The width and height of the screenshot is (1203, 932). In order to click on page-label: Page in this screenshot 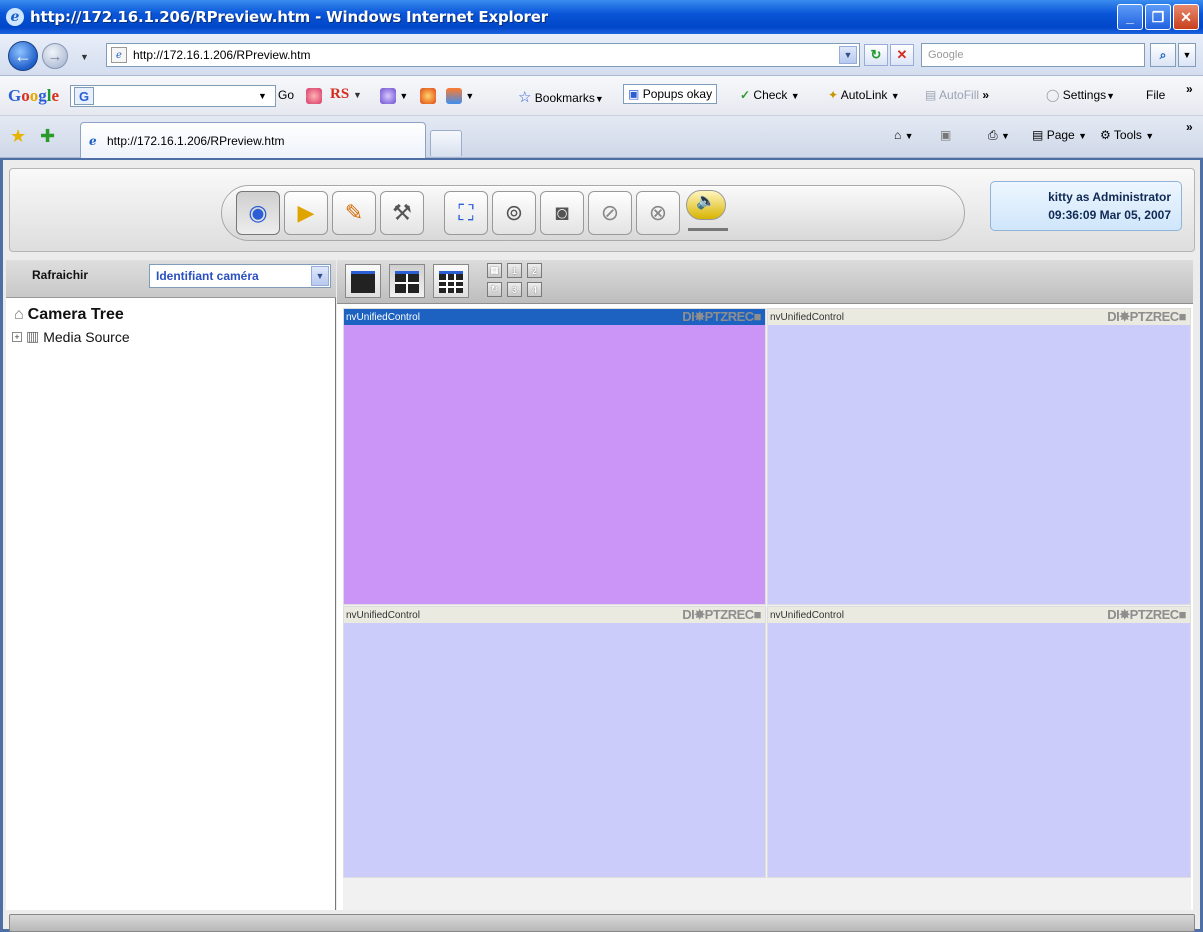, I will do `click(1060, 135)`.